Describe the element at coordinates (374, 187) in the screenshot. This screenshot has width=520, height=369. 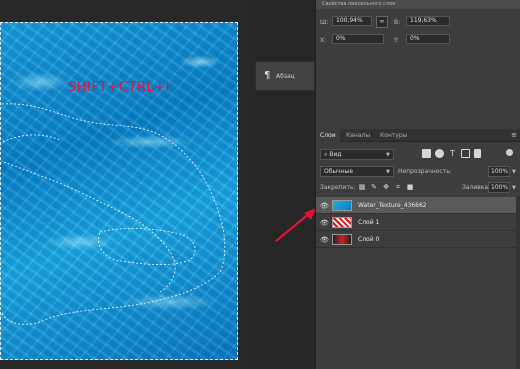
I see `lock-brush-icon: ✎` at that location.